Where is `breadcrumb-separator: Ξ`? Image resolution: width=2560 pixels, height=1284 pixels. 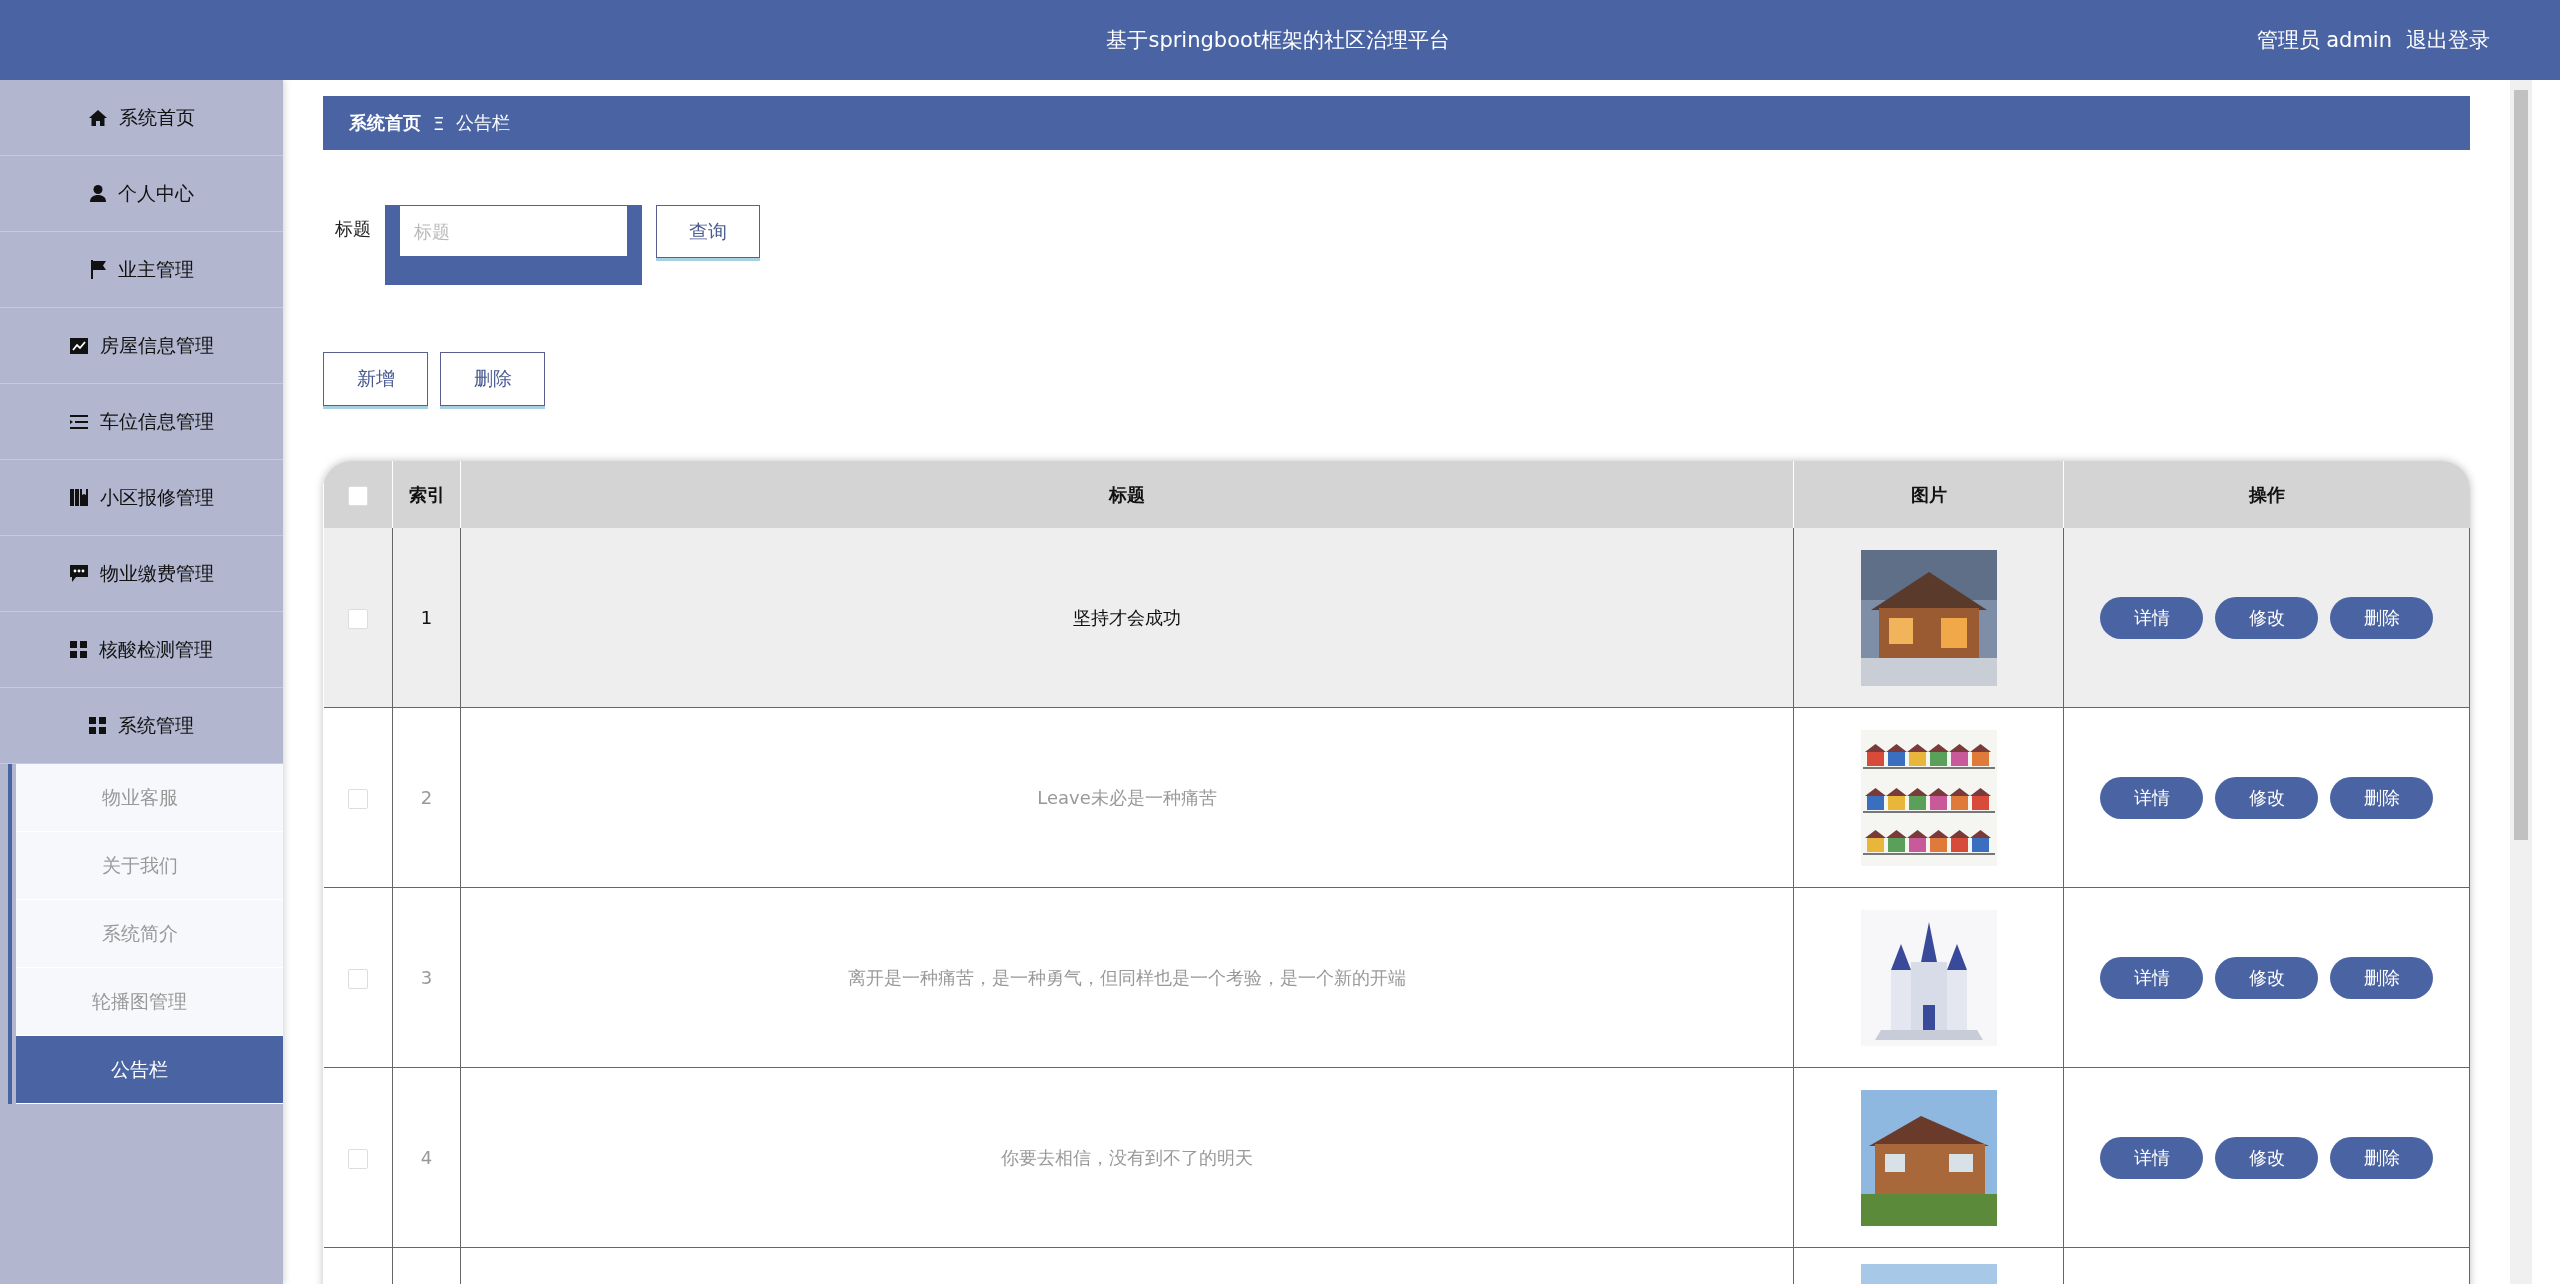 breadcrumb-separator: Ξ is located at coordinates (439, 123).